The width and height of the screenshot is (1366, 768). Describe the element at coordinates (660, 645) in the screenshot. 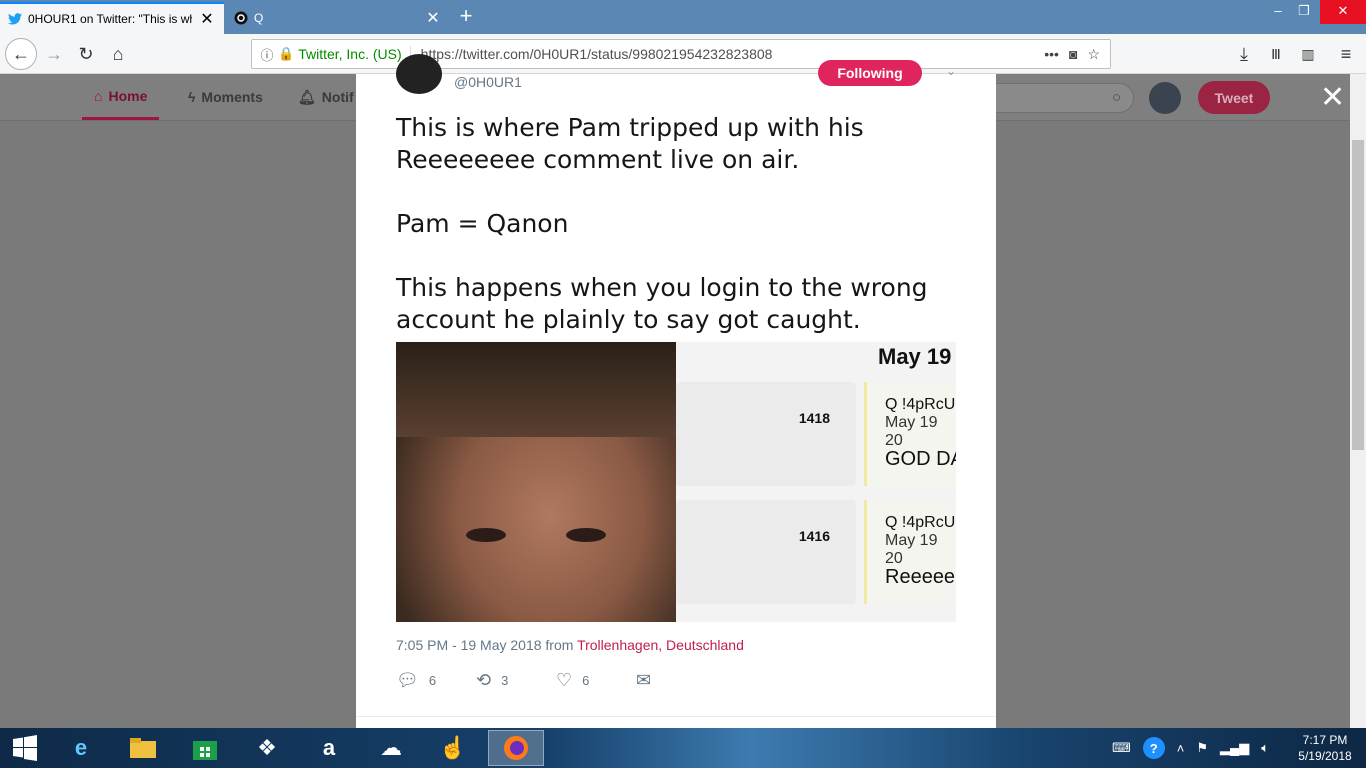

I see `tweet-location: Trollenhagen, Deutschland` at that location.